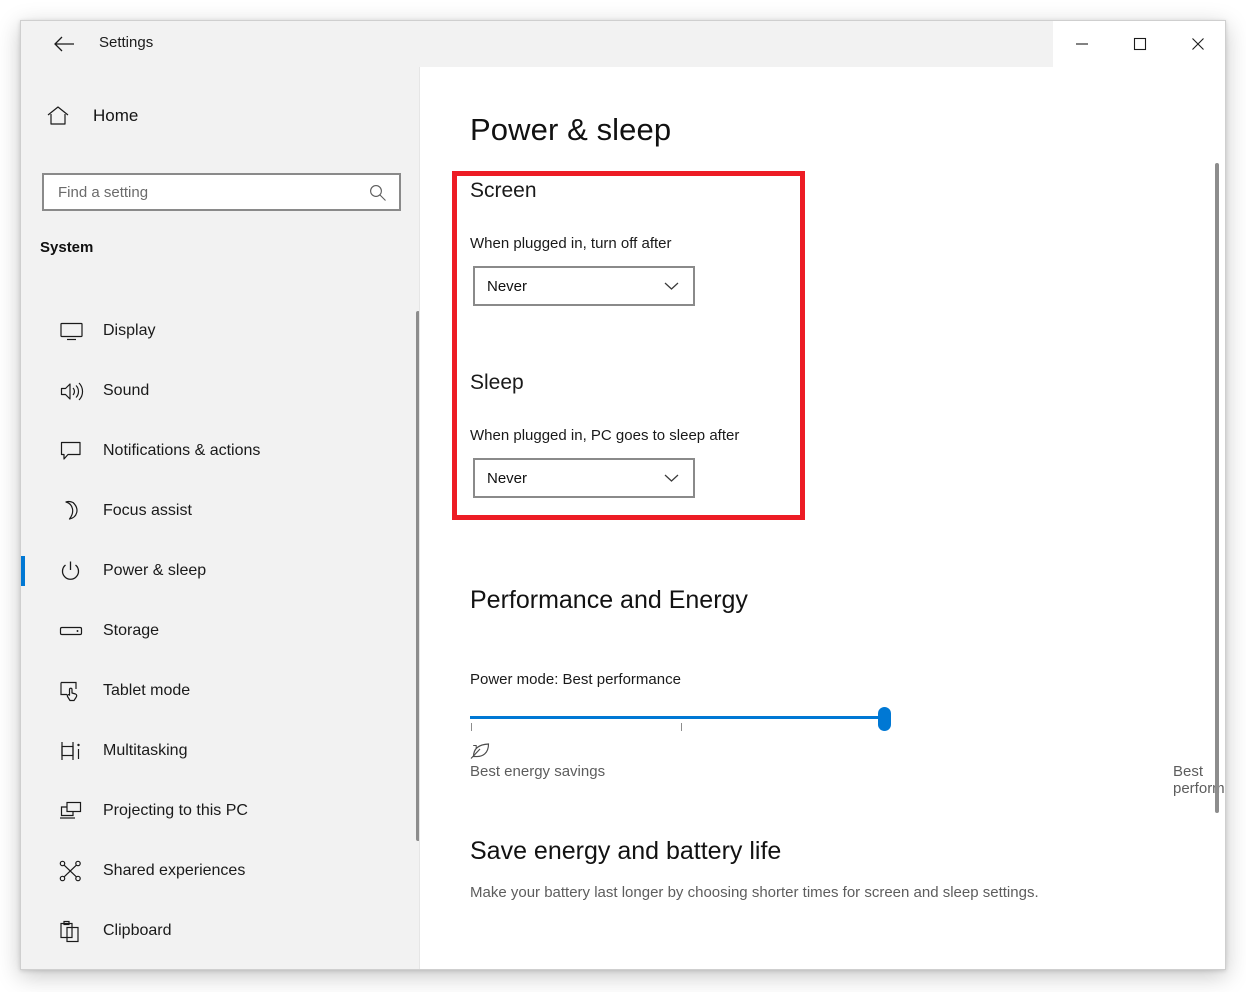 The height and width of the screenshot is (992, 1246). I want to click on slider-tick-min, so click(471, 727).